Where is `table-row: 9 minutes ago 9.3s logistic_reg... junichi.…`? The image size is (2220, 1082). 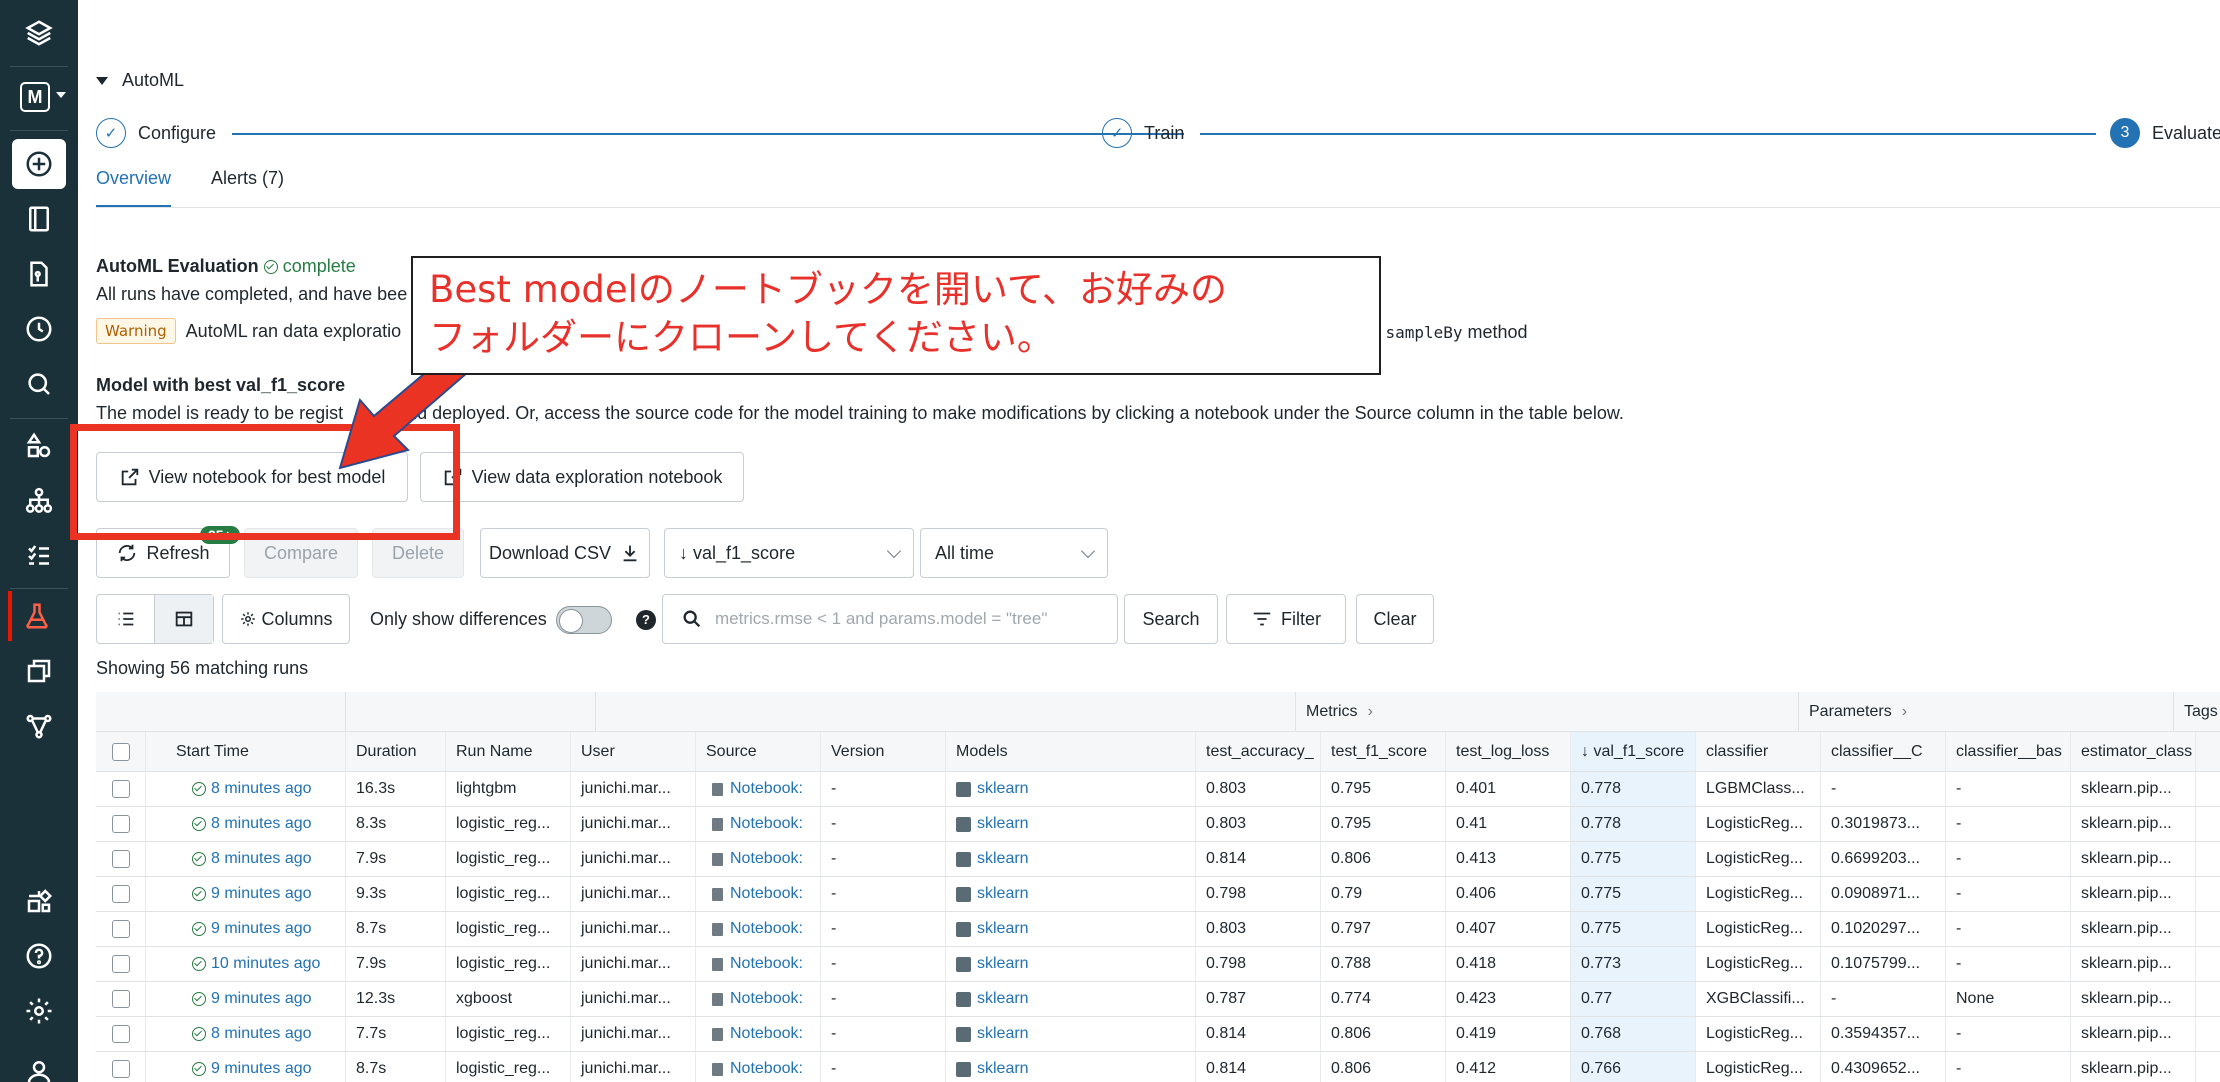
table-row: 9 minutes ago 9.3s logistic_reg... junichi.… is located at coordinates (1158, 894).